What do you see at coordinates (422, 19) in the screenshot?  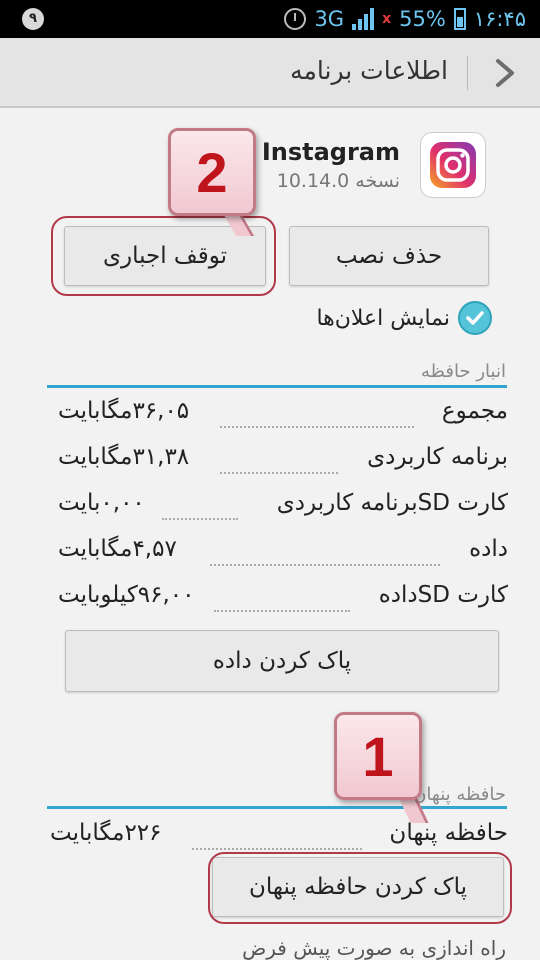 I see `battery-percent: 55%` at bounding box center [422, 19].